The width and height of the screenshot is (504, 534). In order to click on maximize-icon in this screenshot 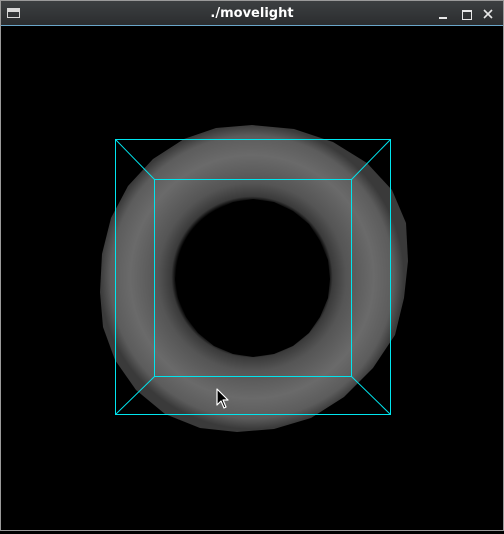, I will do `click(467, 15)`.